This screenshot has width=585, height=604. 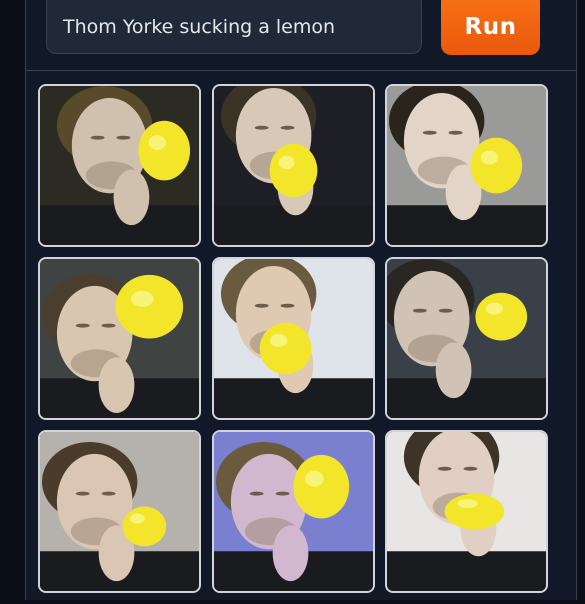 What do you see at coordinates (490, 27) in the screenshot?
I see `run-button: Run` at bounding box center [490, 27].